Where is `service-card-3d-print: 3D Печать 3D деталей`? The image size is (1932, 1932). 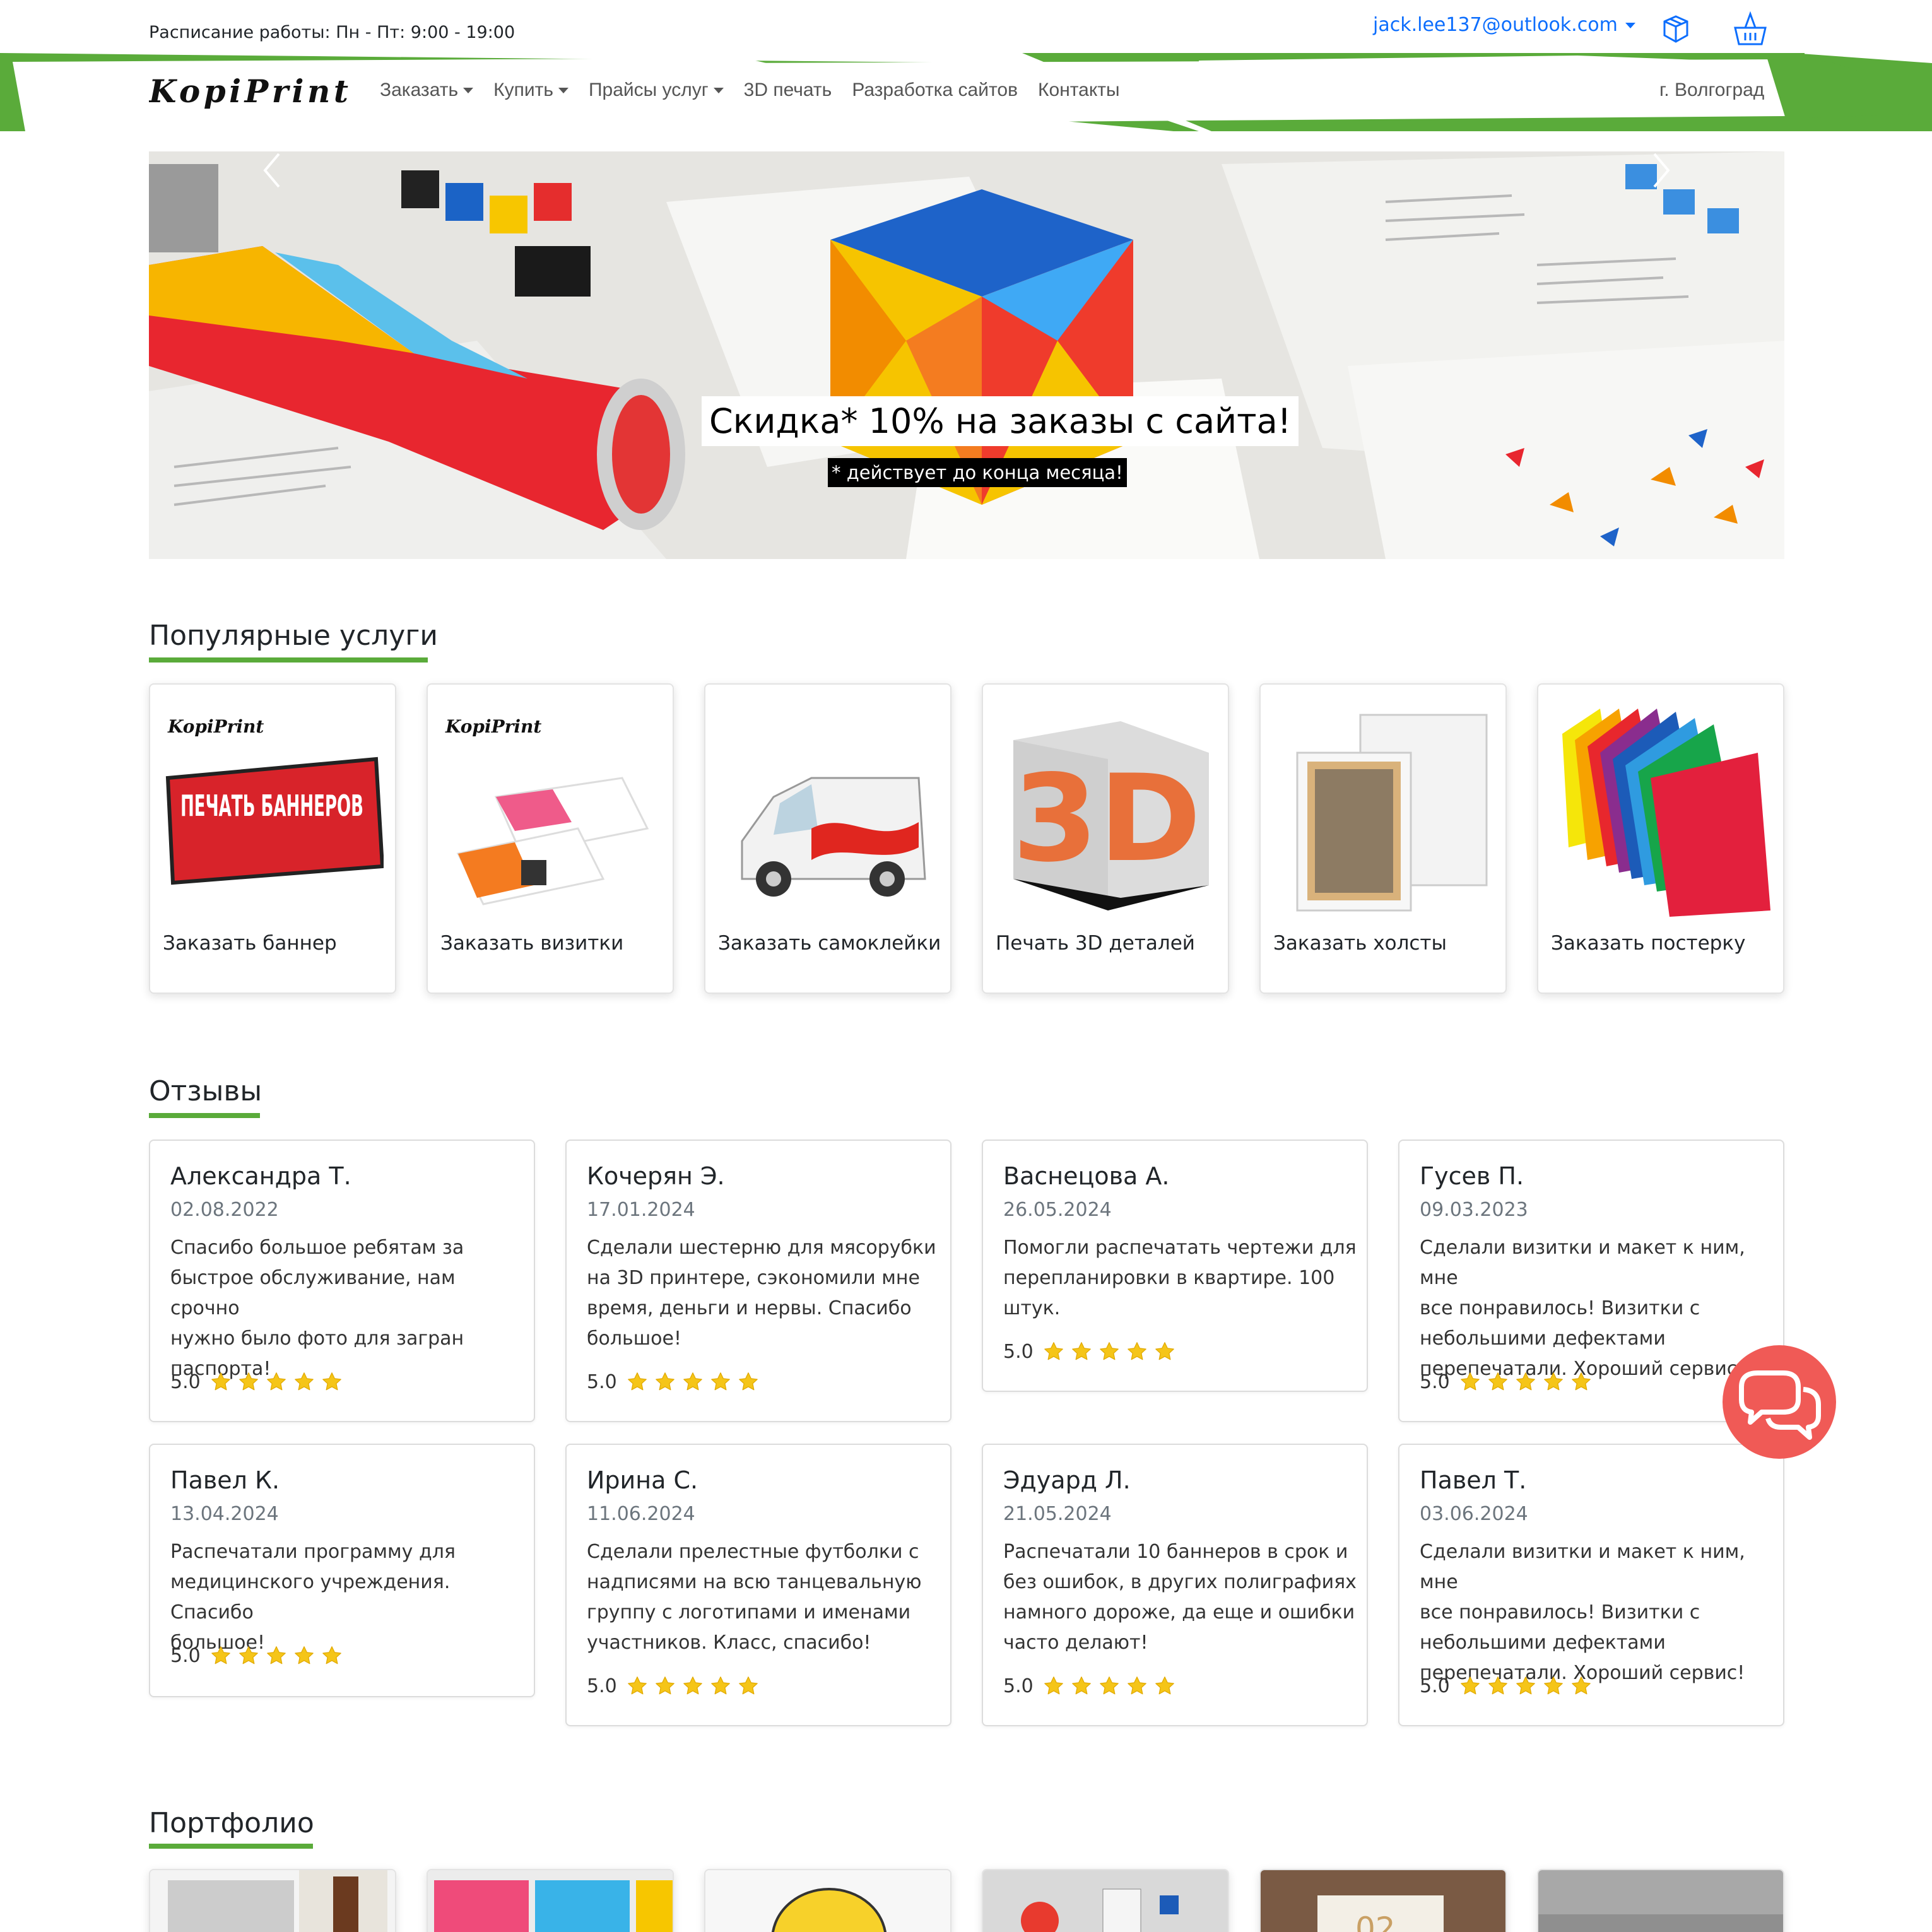
service-card-3d-print: 3D Печать 3D деталей is located at coordinates (1105, 838).